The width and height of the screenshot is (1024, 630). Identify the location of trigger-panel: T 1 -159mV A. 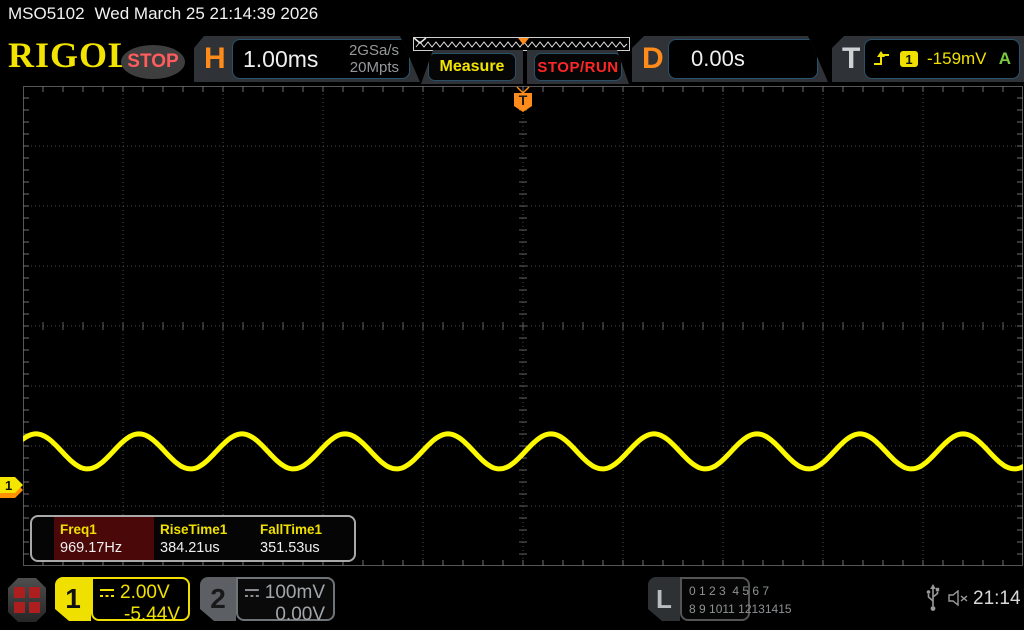
(928, 59).